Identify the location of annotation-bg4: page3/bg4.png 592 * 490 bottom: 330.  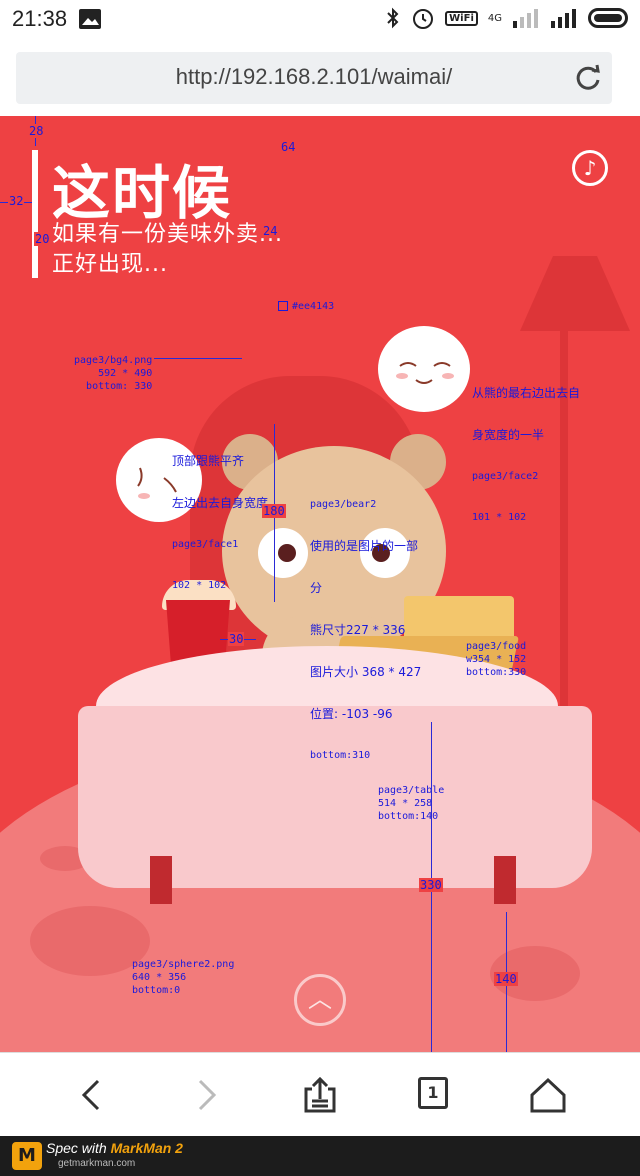
(113, 373).